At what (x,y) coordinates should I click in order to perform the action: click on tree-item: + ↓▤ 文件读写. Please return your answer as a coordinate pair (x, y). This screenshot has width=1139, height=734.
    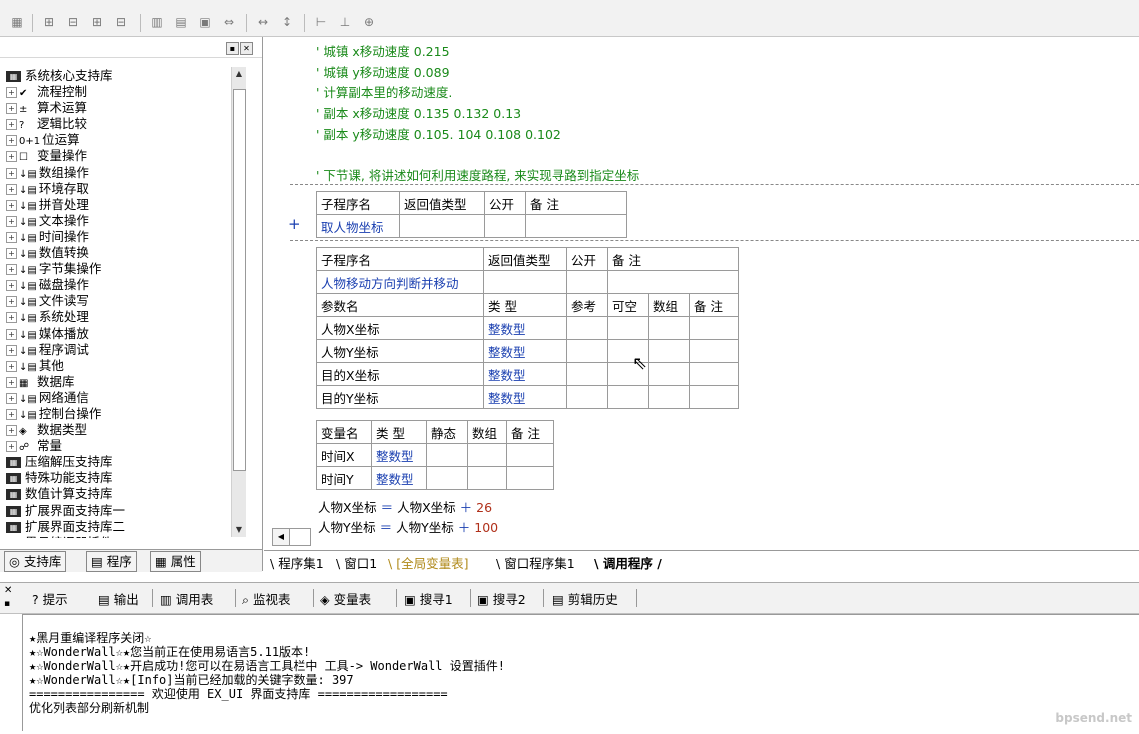
    Looking at the image, I should click on (119, 301).